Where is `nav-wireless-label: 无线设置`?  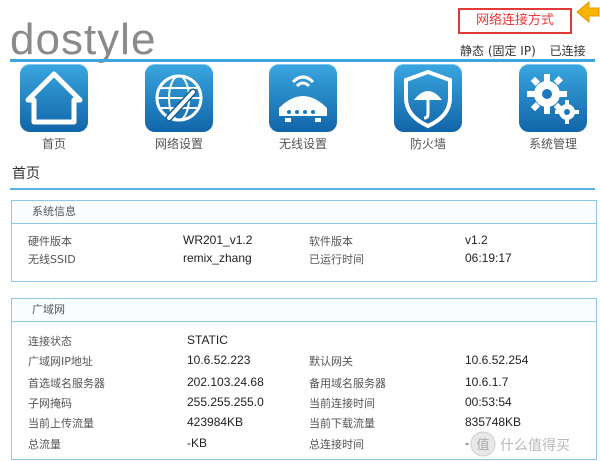
nav-wireless-label: 无线设置 is located at coordinates (302, 144).